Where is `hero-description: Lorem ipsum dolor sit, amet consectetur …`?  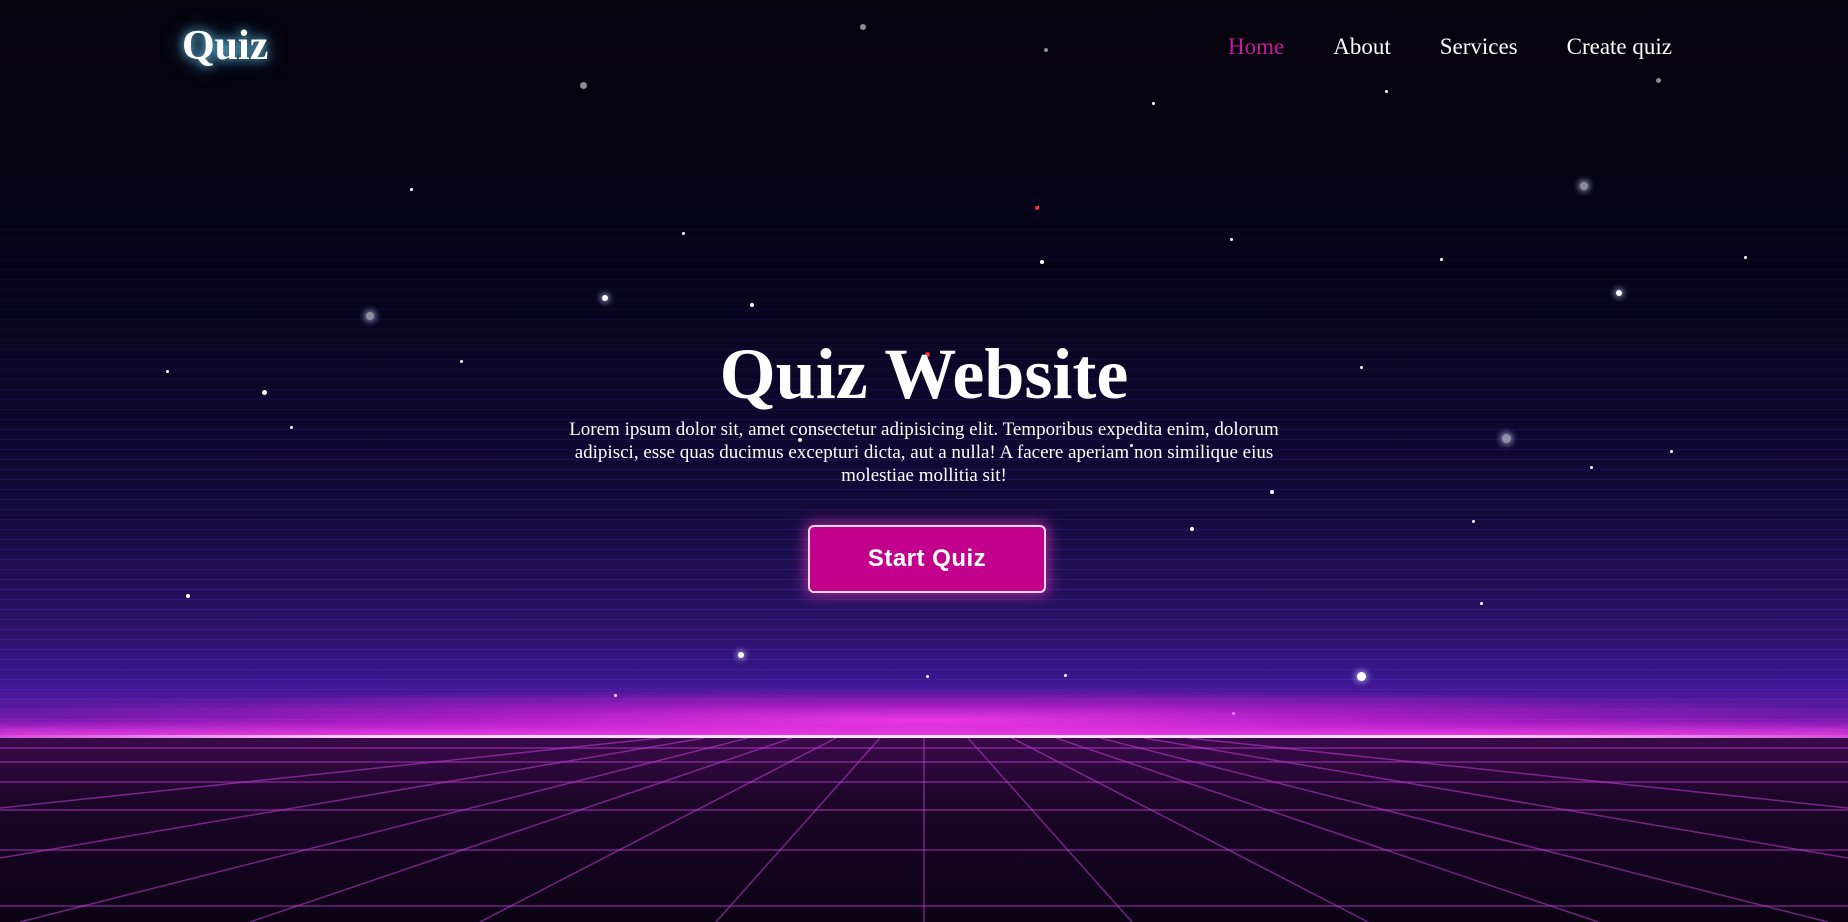 hero-description: Lorem ipsum dolor sit, amet consectetur … is located at coordinates (924, 452).